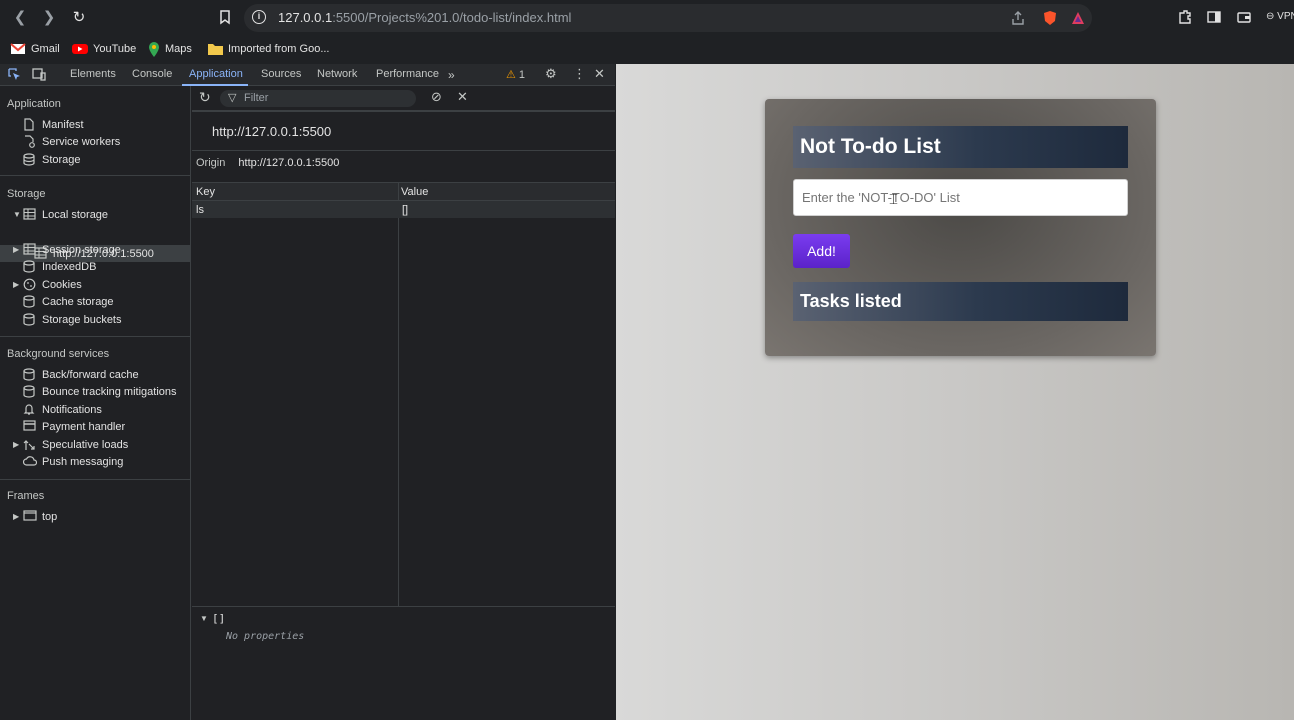  I want to click on brave-shield-icon, so click(1050, 18).